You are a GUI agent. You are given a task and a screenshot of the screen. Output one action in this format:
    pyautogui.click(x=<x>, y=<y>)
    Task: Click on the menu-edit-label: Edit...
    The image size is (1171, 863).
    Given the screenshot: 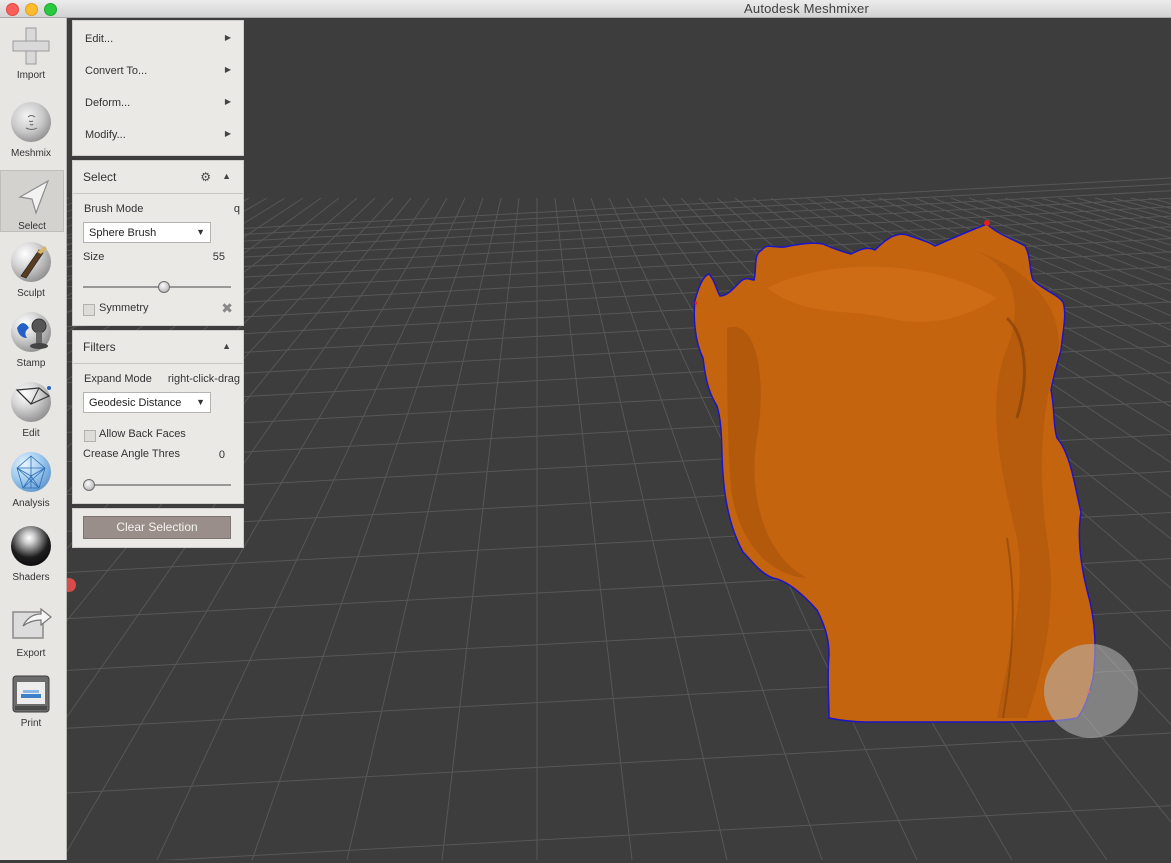 What is the action you would take?
    pyautogui.click(x=99, y=39)
    